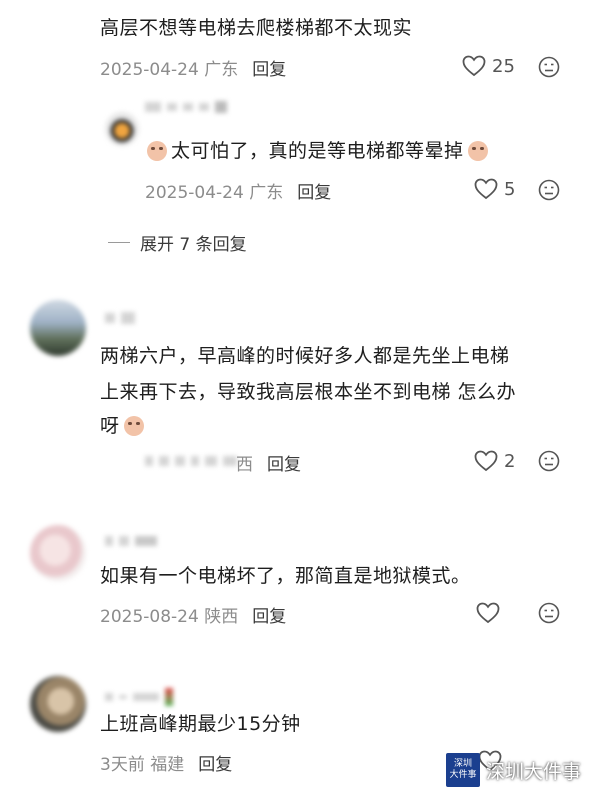 Image resolution: width=599 pixels, height=800 pixels. What do you see at coordinates (119, 242) in the screenshot?
I see `divider-line` at bounding box center [119, 242].